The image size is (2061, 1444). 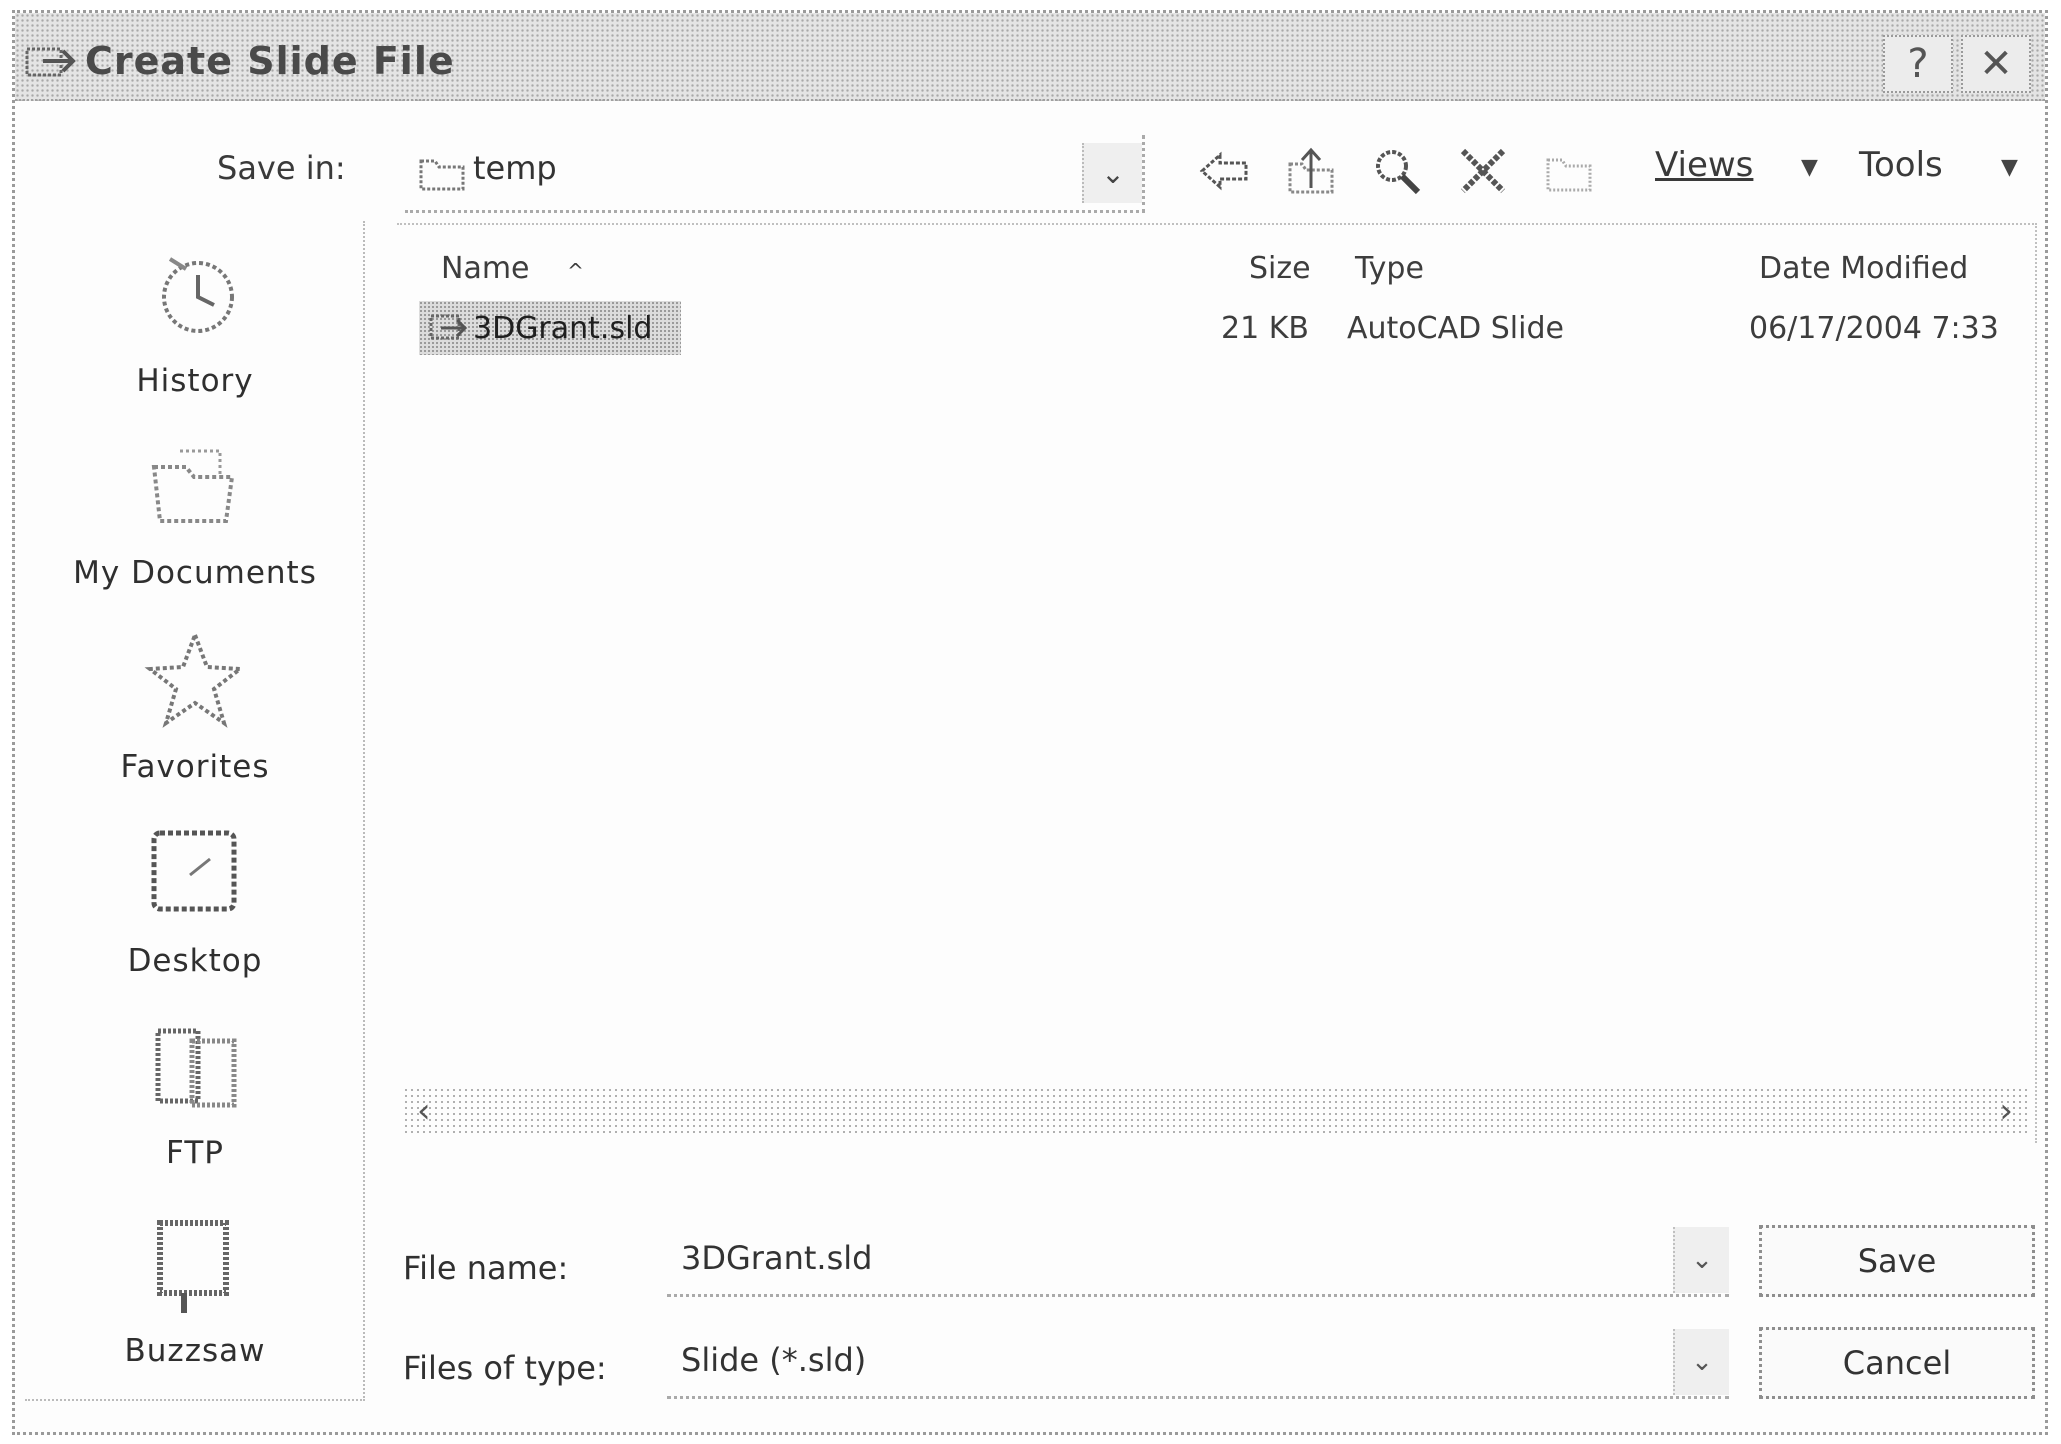 I want to click on views-menu: Views, so click(x=1704, y=165).